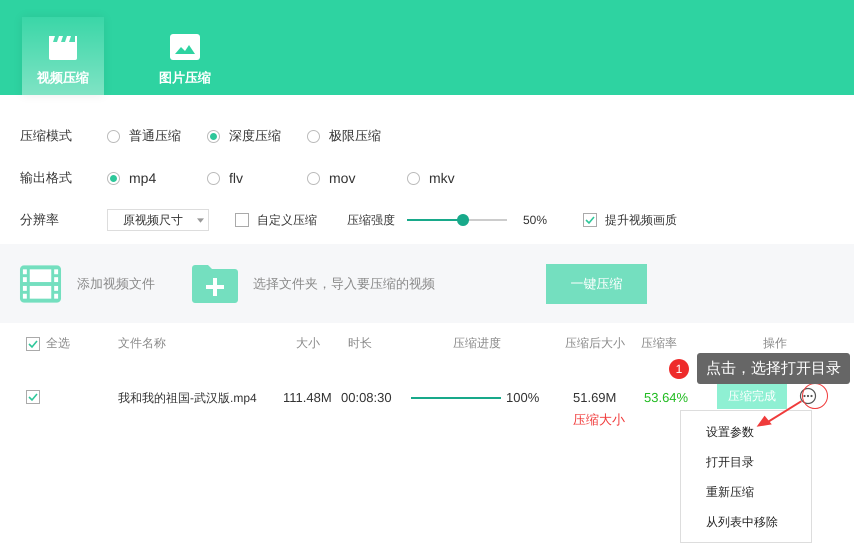 This screenshot has width=854, height=546. Describe the element at coordinates (679, 368) in the screenshot. I see `step-badge: 1` at that location.